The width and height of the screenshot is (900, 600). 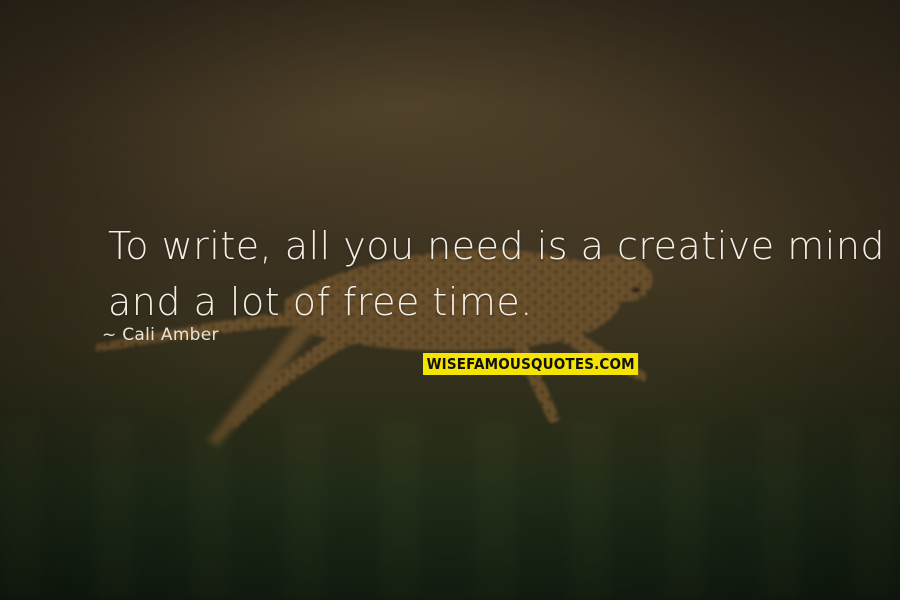 What do you see at coordinates (160, 335) in the screenshot?
I see `quote-author: ~ Cali Amber` at bounding box center [160, 335].